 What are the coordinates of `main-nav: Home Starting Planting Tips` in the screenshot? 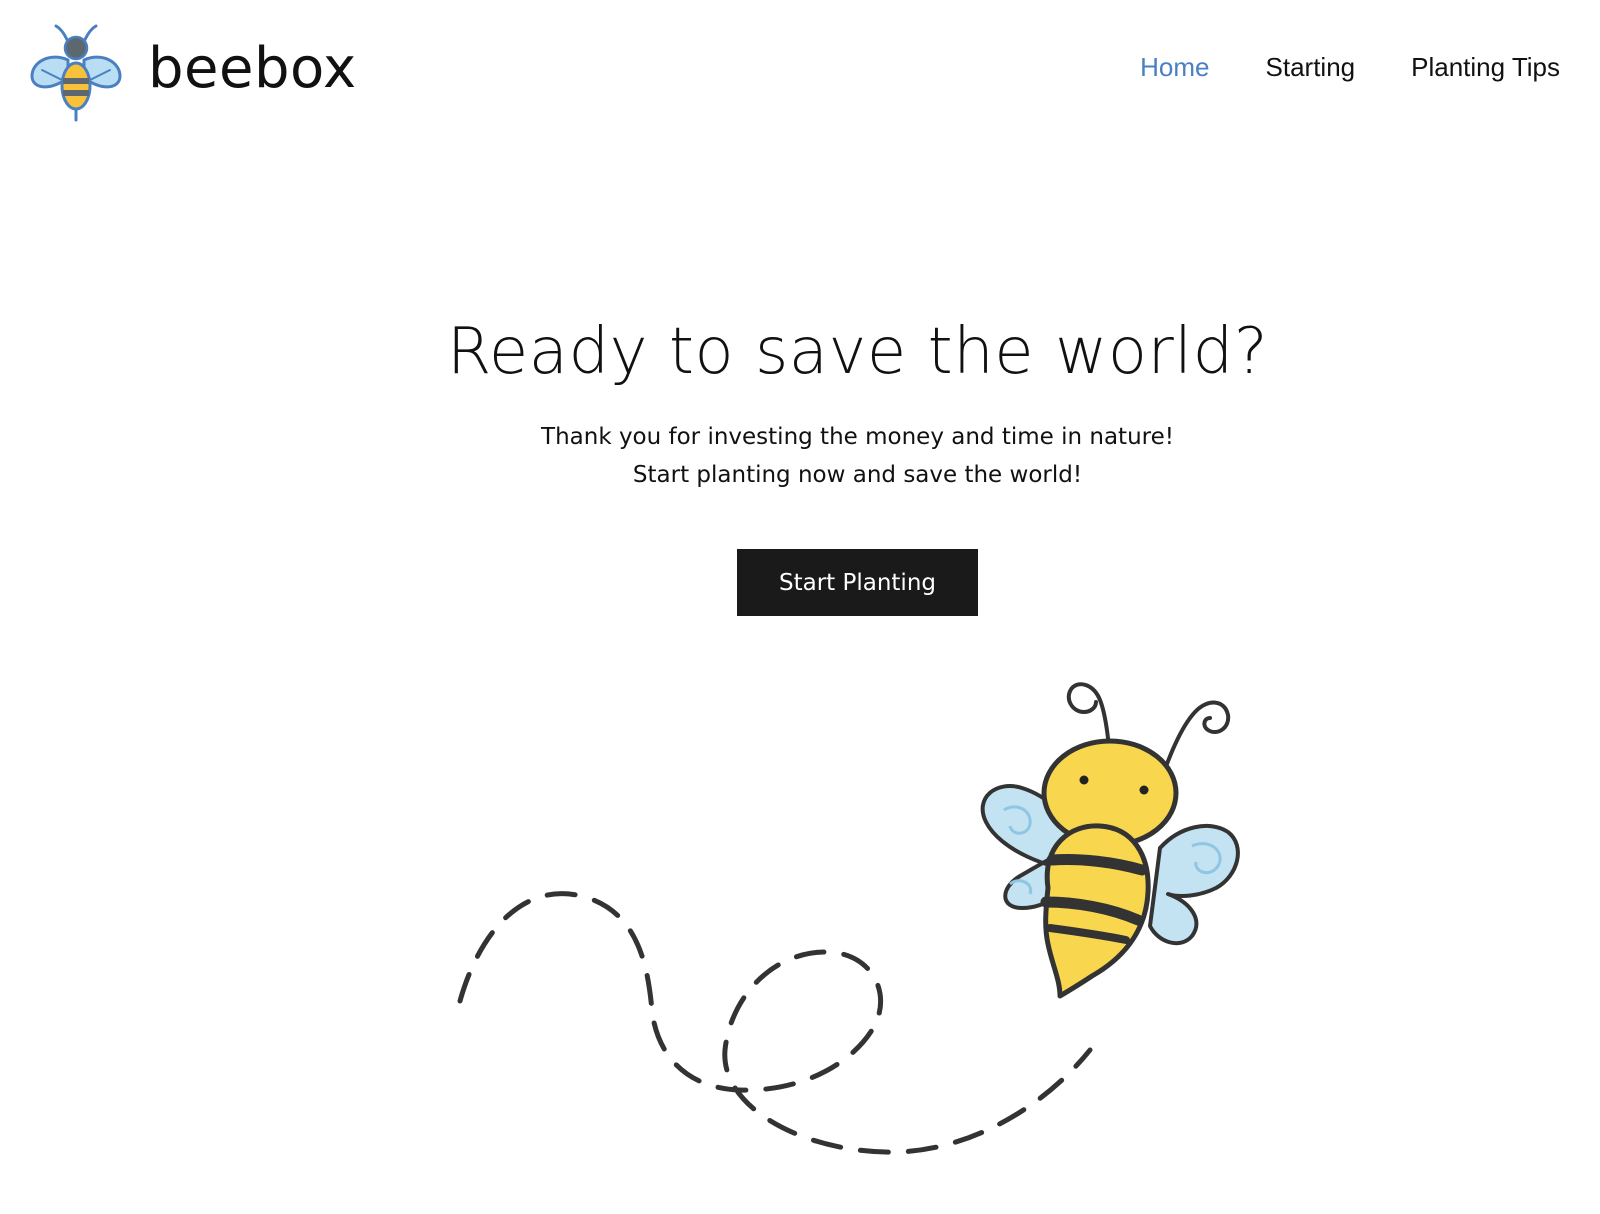 It's located at (1350, 67).